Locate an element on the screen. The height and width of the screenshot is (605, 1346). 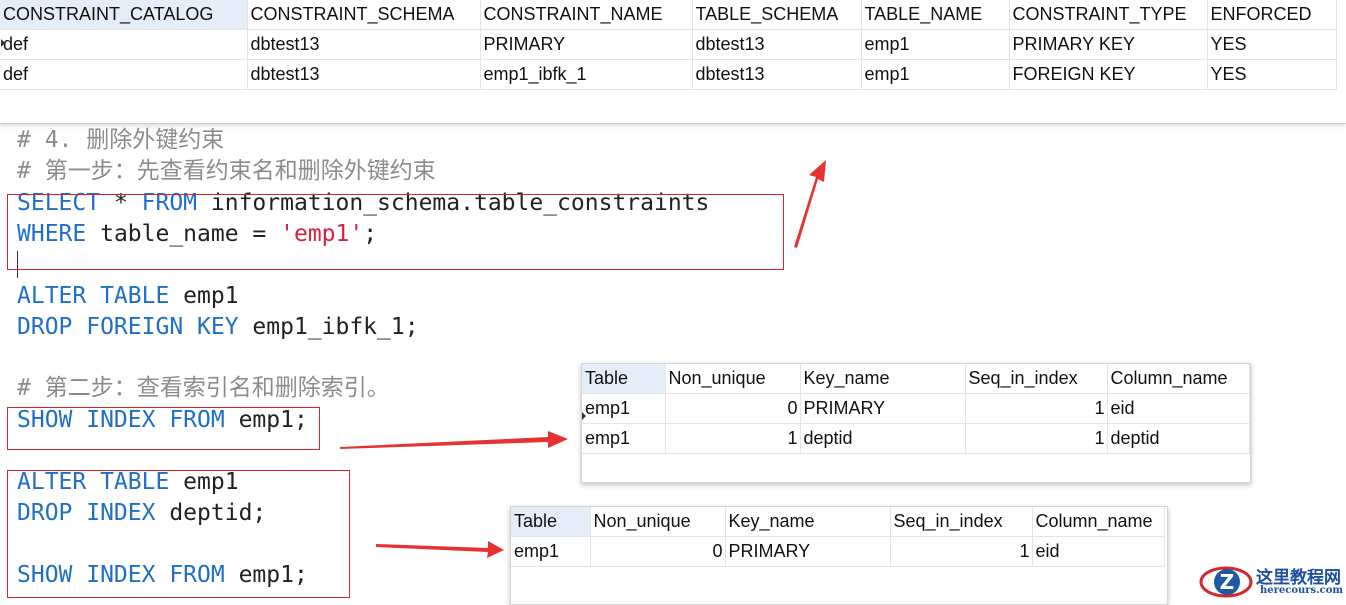
row-pointer-icon is located at coordinates (584, 416).